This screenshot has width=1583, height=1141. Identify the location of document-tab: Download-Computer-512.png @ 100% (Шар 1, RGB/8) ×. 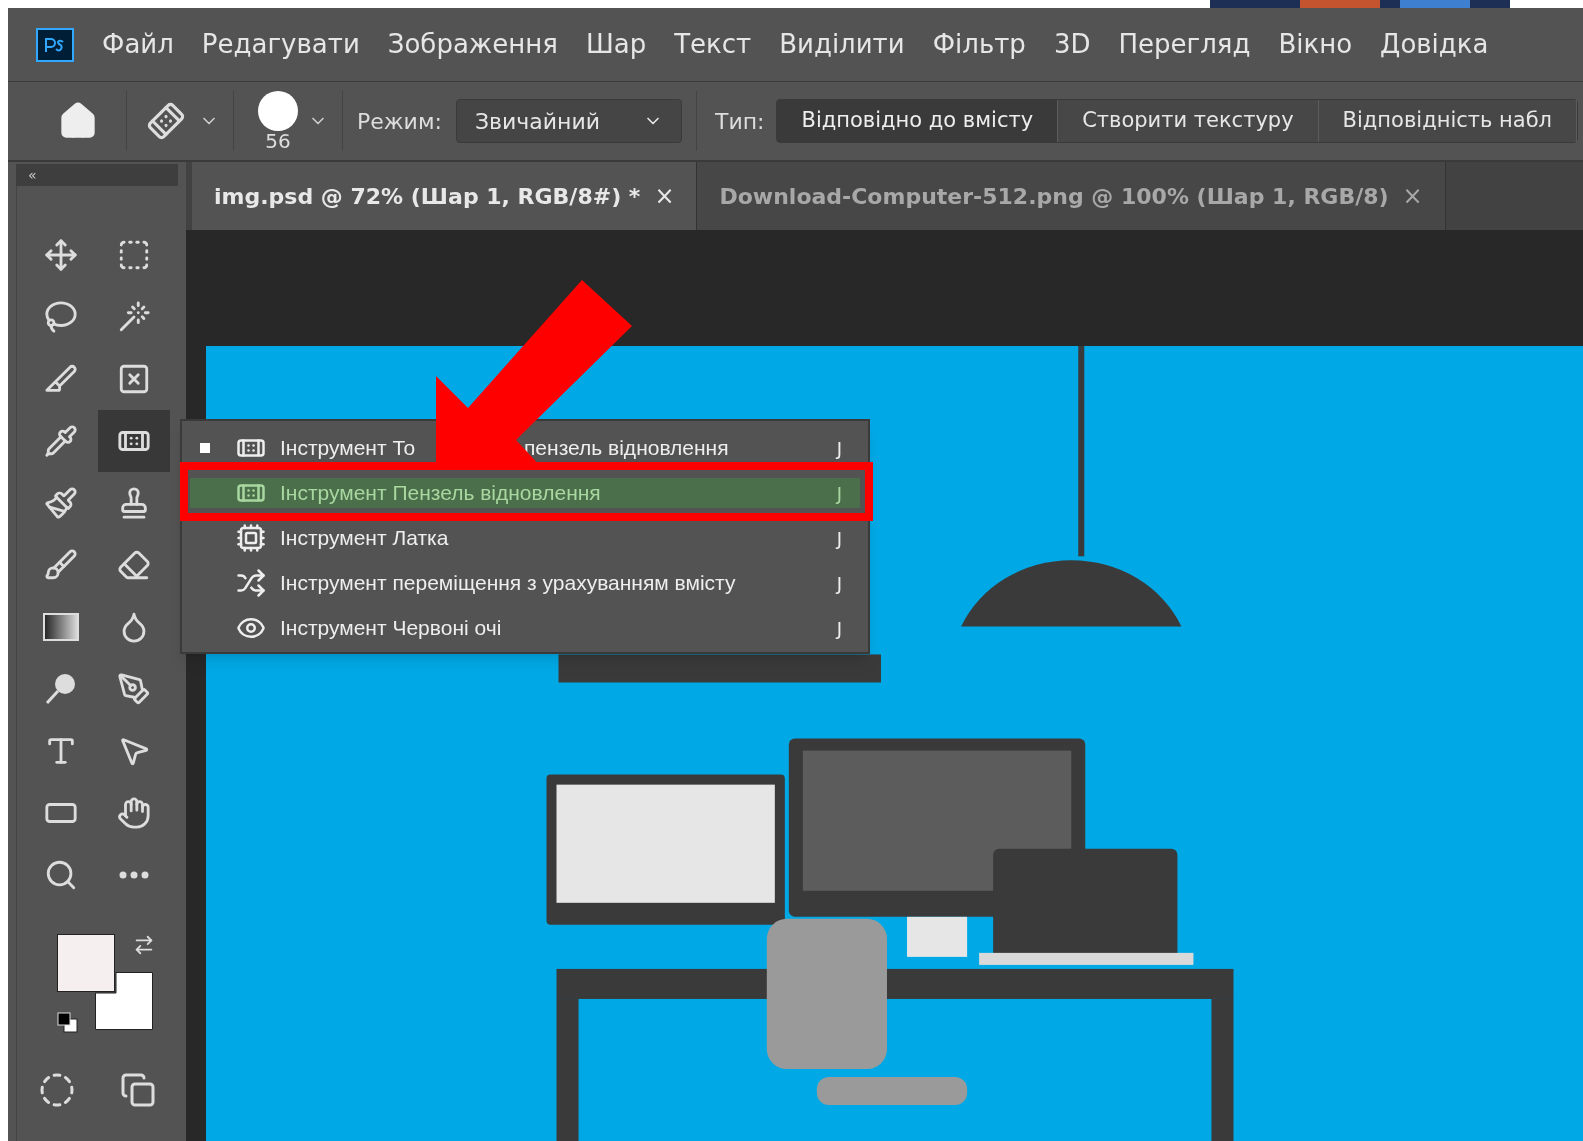
(1071, 196).